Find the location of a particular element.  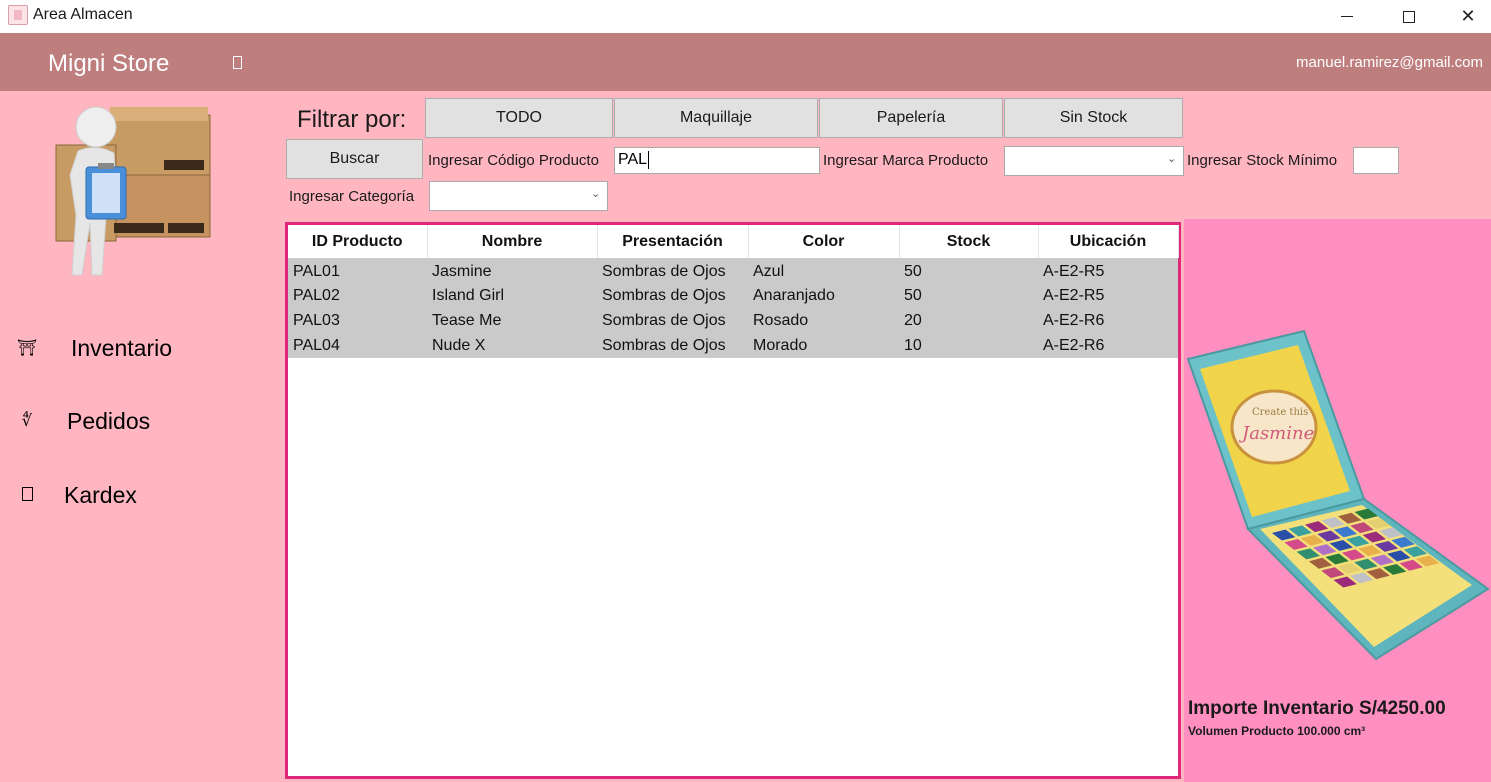

product-volume: Volumen Producto 100.000 cm³ is located at coordinates (1277, 731).